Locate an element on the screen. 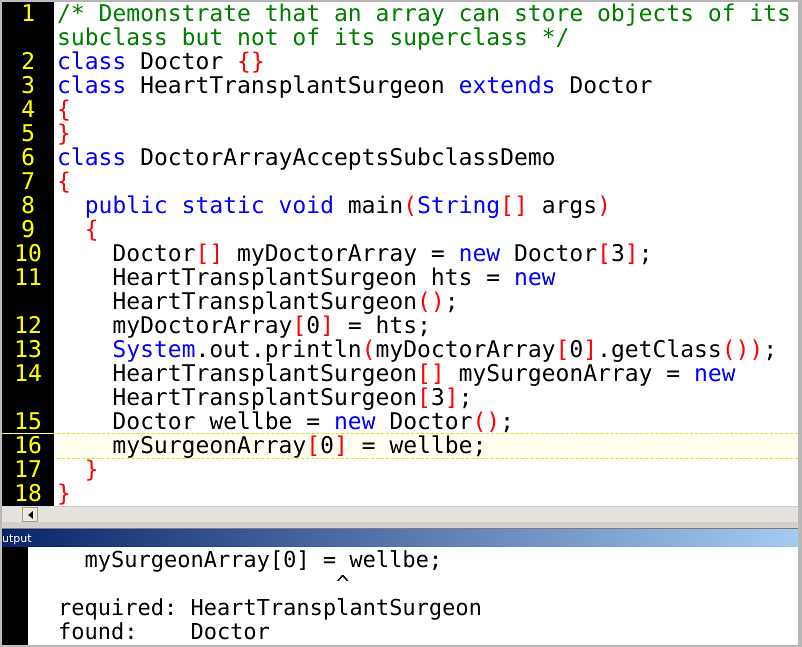 The image size is (802, 647). panel-title: utput is located at coordinates (17, 538).